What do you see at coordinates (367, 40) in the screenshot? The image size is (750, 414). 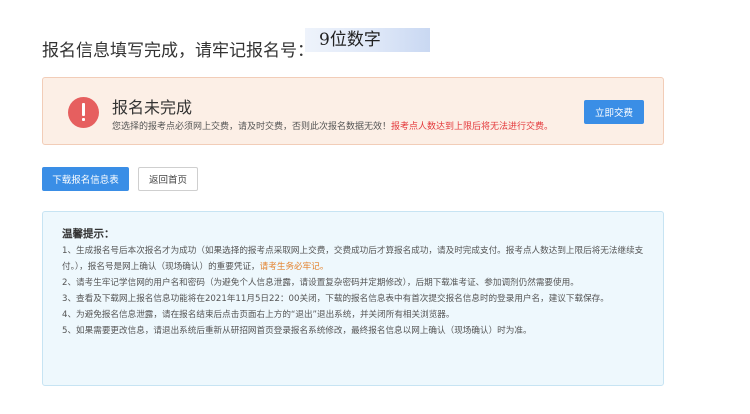 I see `registration-number: 9位数字` at bounding box center [367, 40].